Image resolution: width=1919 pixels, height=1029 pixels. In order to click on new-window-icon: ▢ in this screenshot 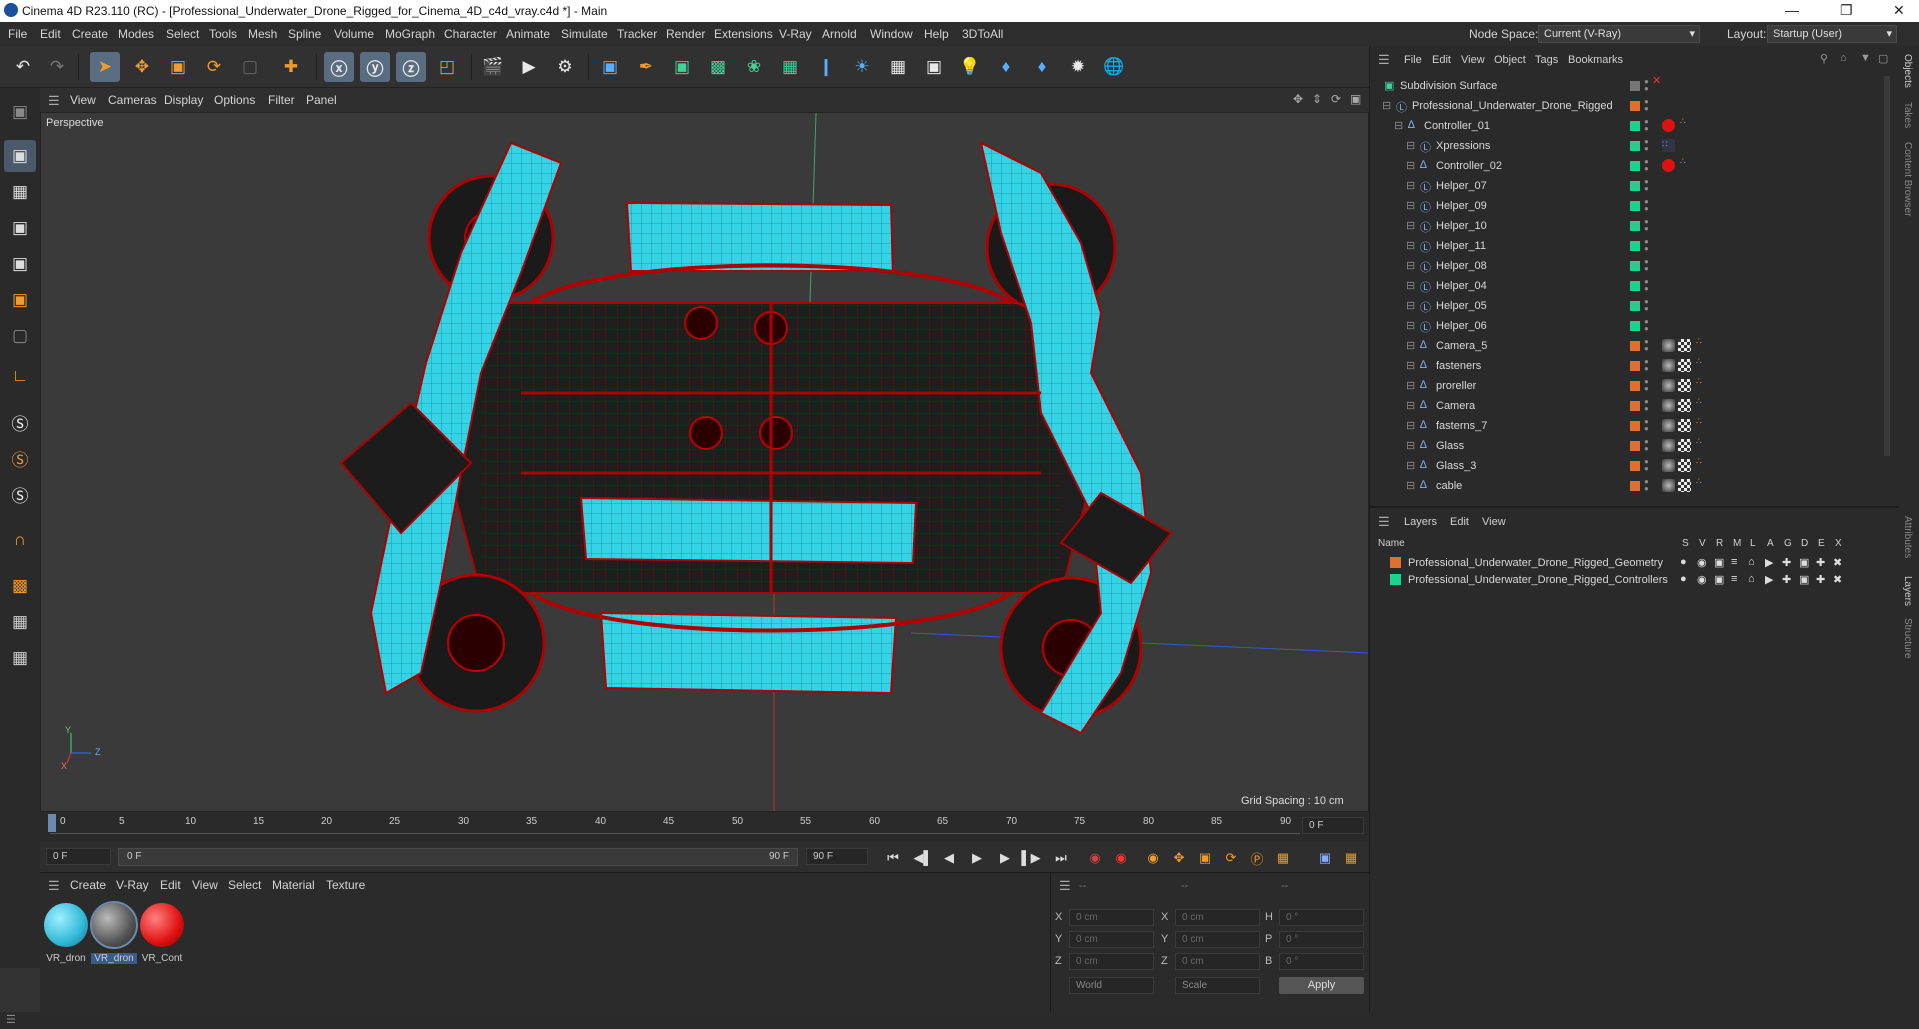, I will do `click(1883, 58)`.